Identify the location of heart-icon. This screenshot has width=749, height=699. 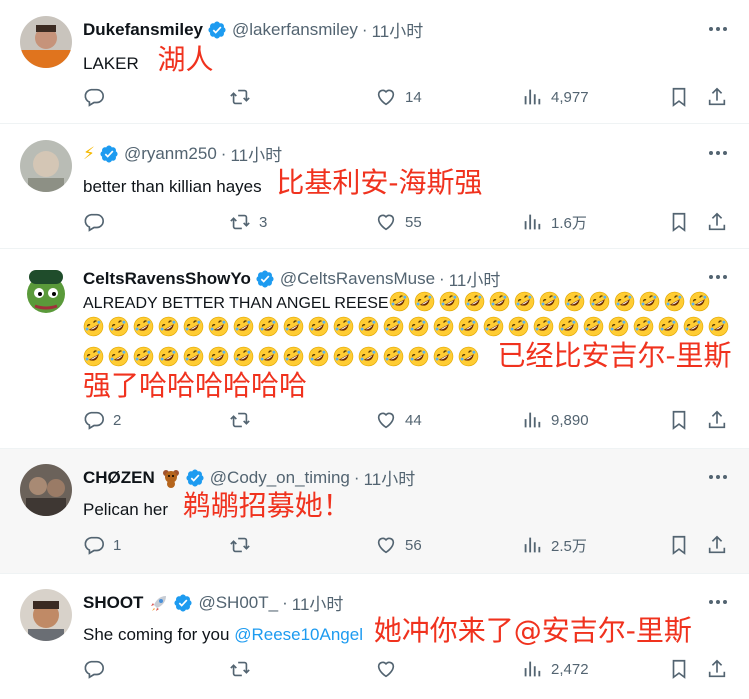
(386, 97).